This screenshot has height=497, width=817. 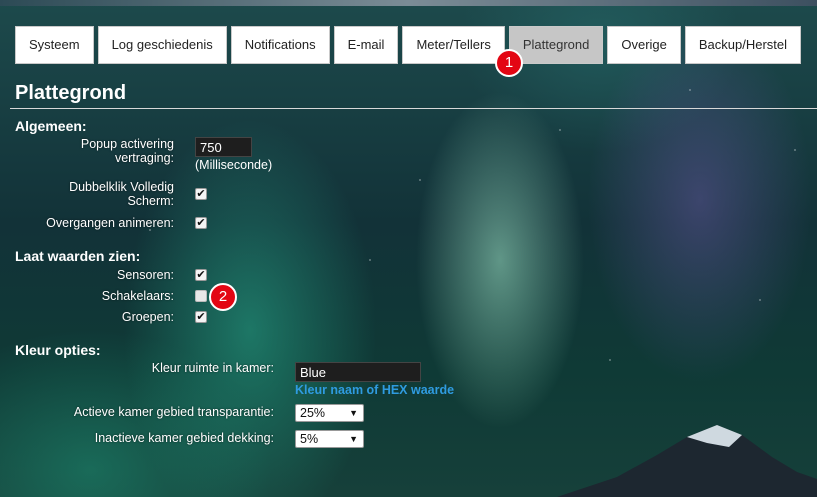 What do you see at coordinates (234, 165) in the screenshot?
I see `popup-delay-unit: (Milliseconde)` at bounding box center [234, 165].